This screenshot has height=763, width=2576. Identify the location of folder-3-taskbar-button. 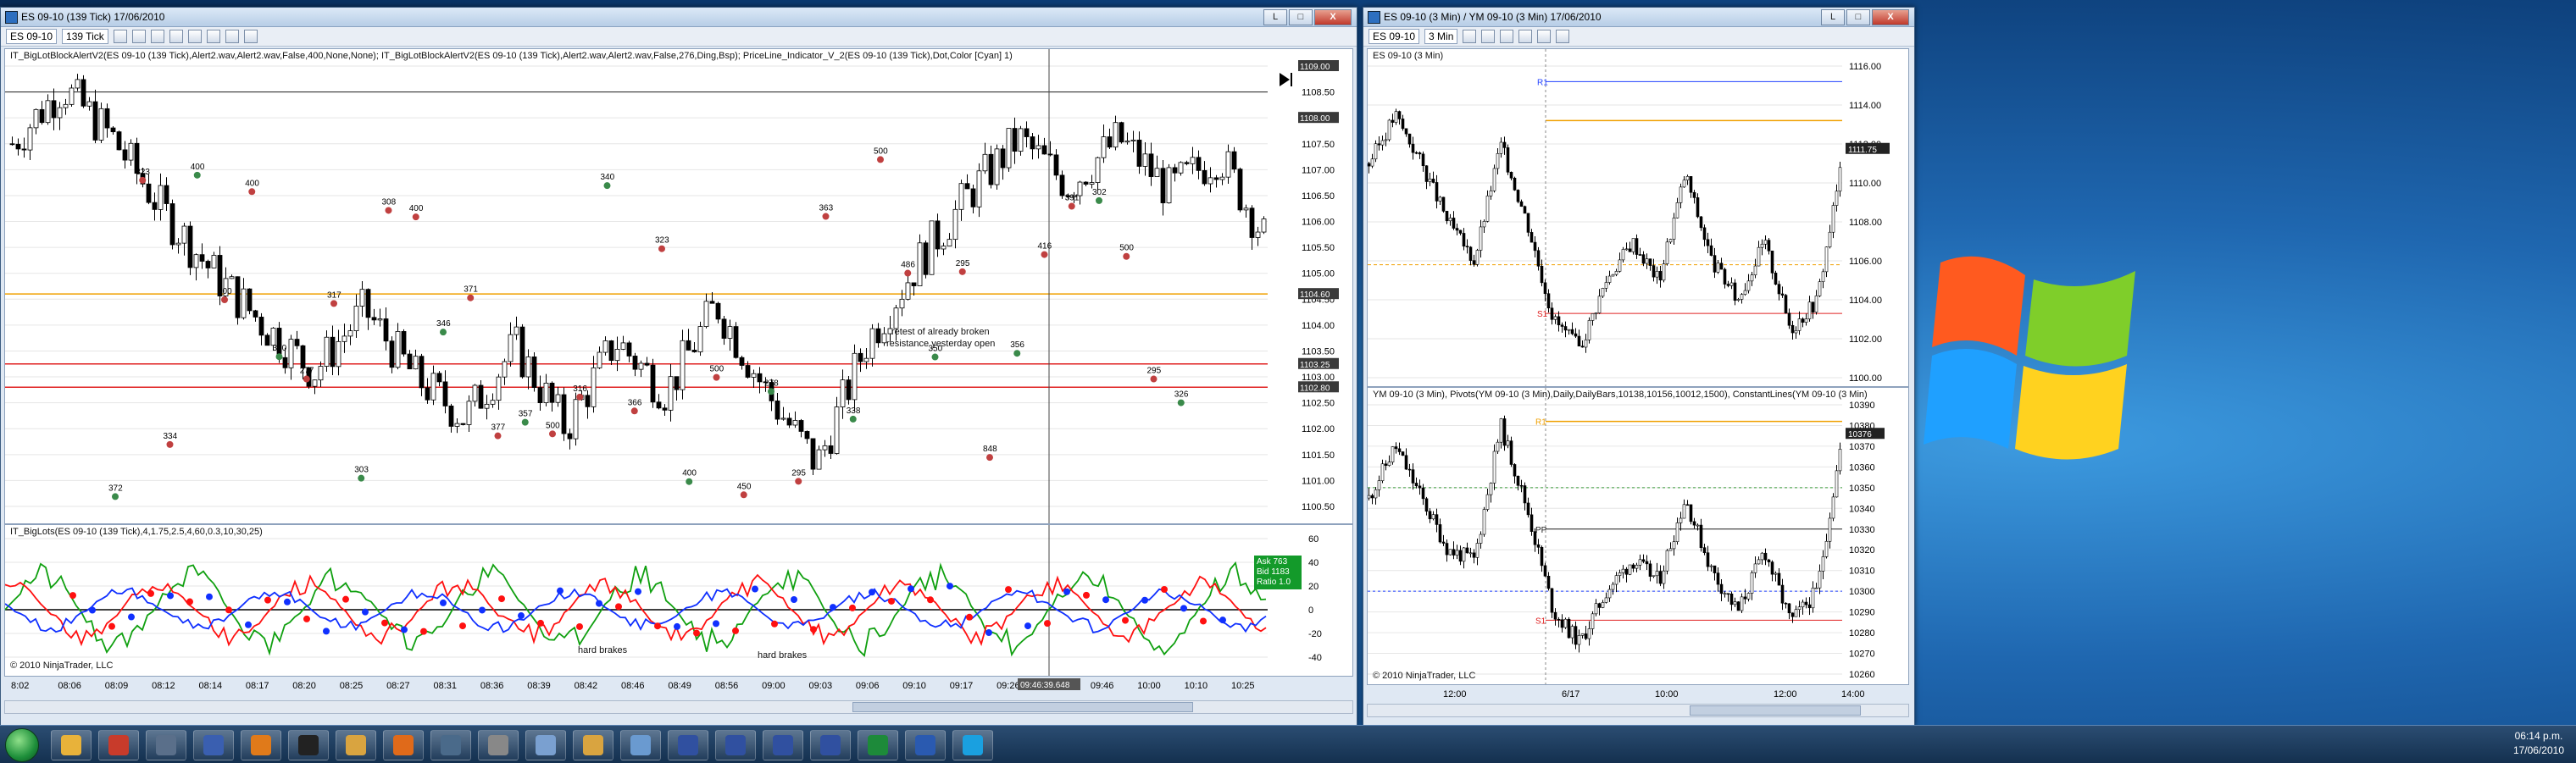
(593, 745).